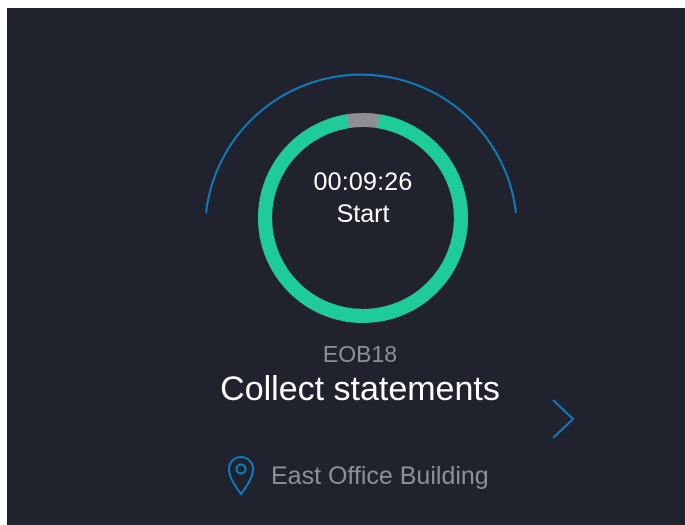 The height and width of the screenshot is (525, 685). Describe the element at coordinates (363, 214) in the screenshot. I see `start-label: Start` at that location.